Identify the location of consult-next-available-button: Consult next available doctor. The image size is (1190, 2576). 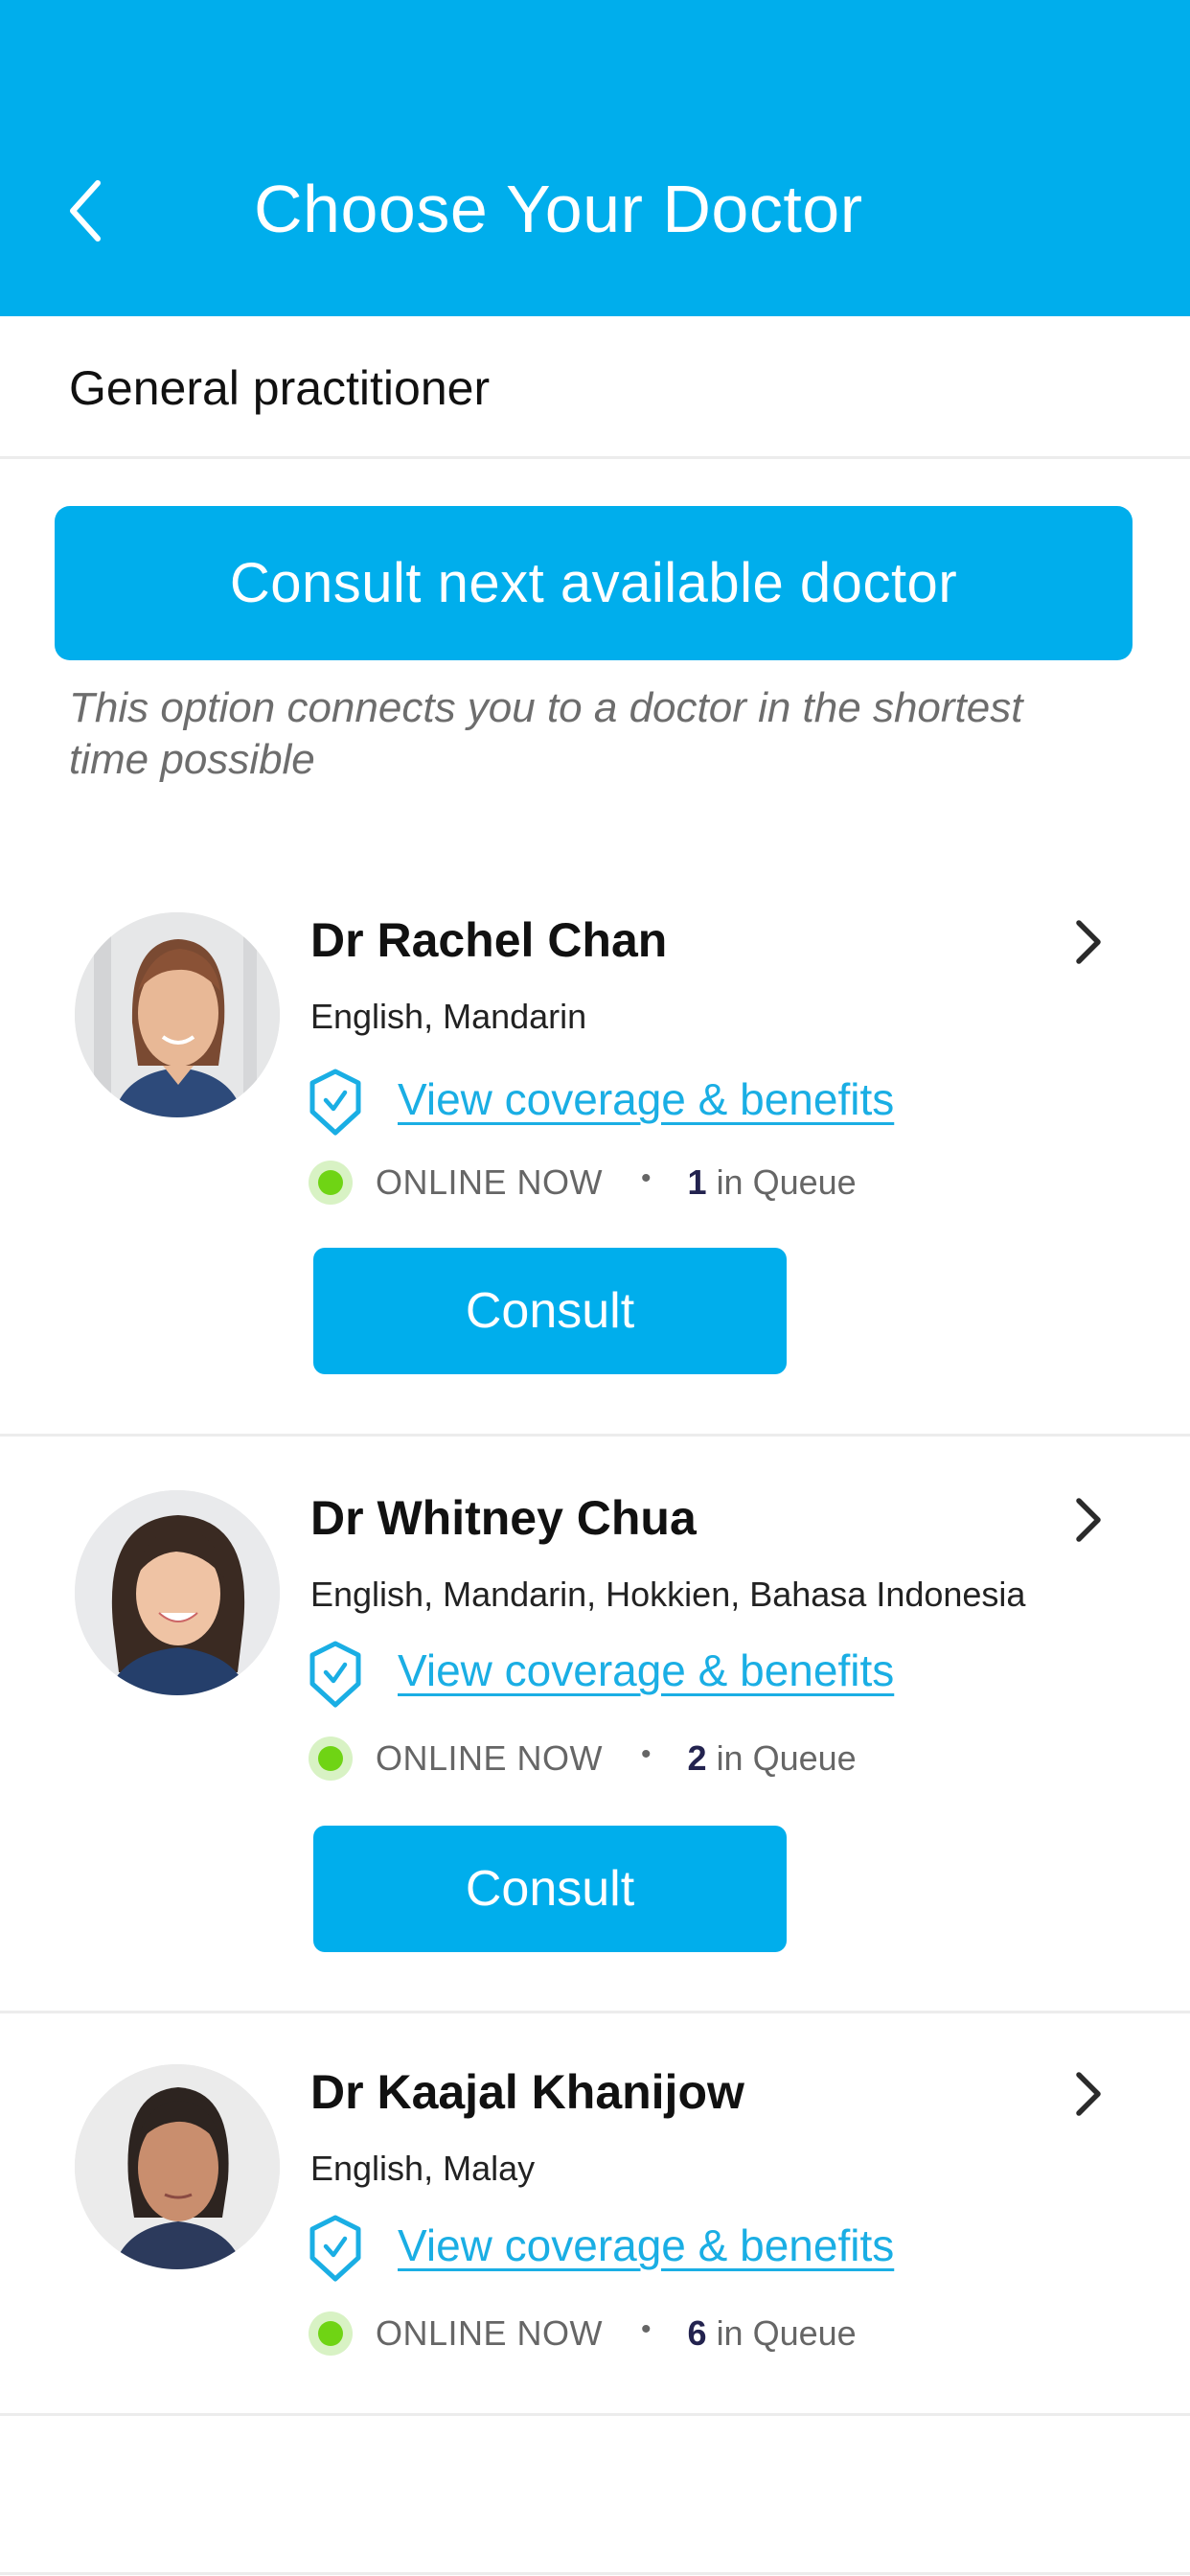
(594, 583).